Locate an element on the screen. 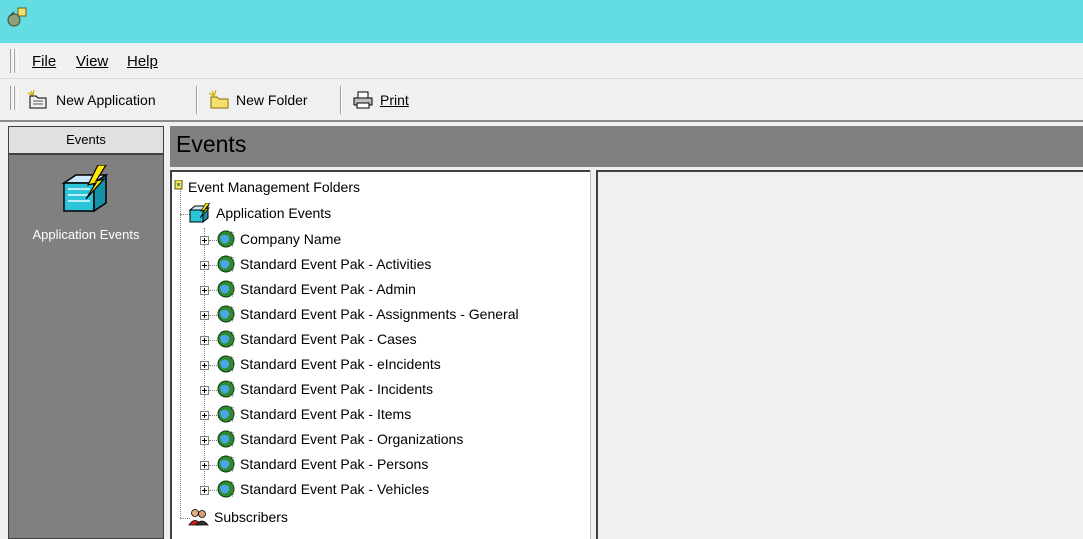  menu-file: File is located at coordinates (44, 61).